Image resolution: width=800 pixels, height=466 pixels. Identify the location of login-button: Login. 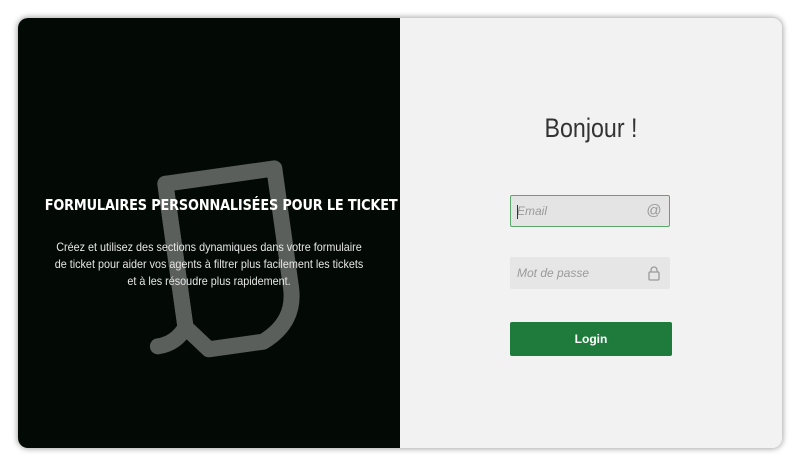
(591, 339).